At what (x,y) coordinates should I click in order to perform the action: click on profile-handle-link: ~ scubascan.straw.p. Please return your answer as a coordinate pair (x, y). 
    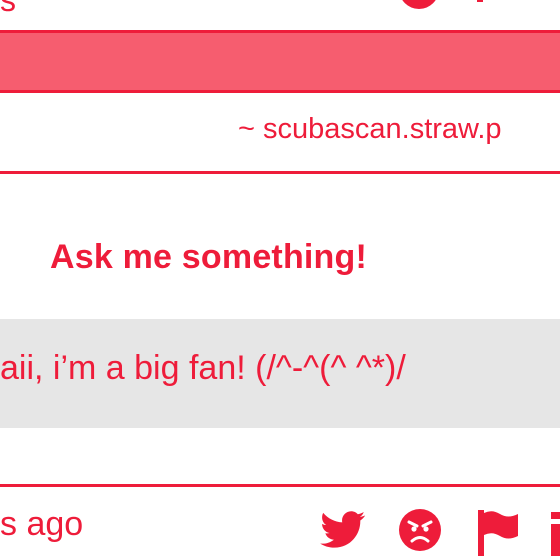
    Looking at the image, I should click on (370, 129).